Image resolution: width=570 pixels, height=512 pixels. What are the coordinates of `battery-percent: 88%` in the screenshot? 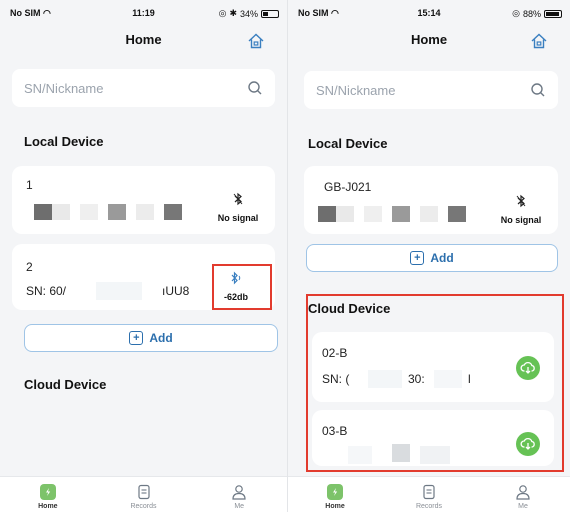 It's located at (531, 13).